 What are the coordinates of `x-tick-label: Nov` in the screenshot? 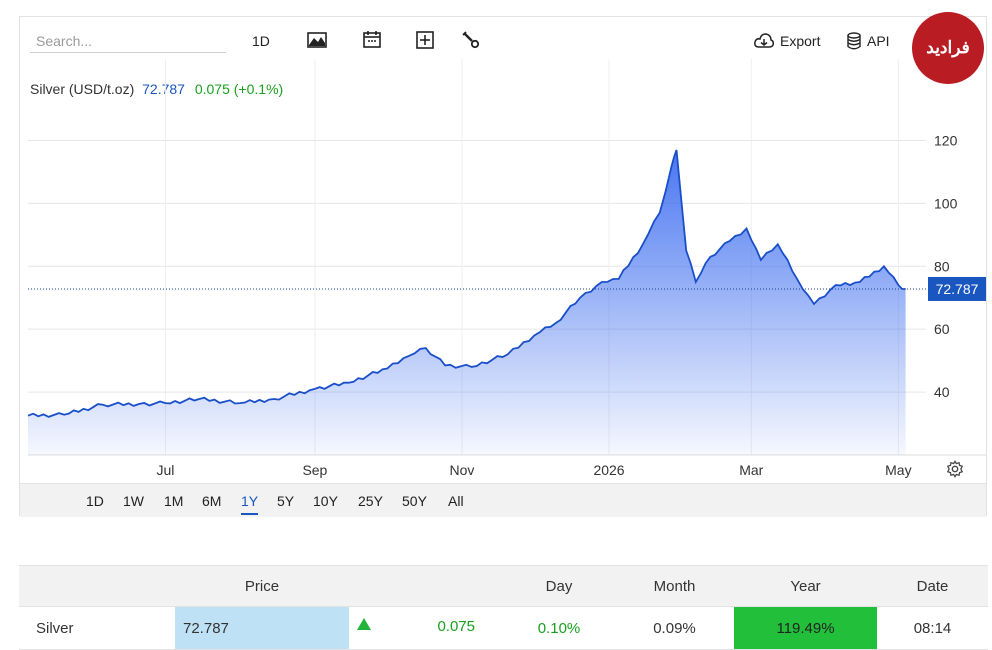 It's located at (462, 470).